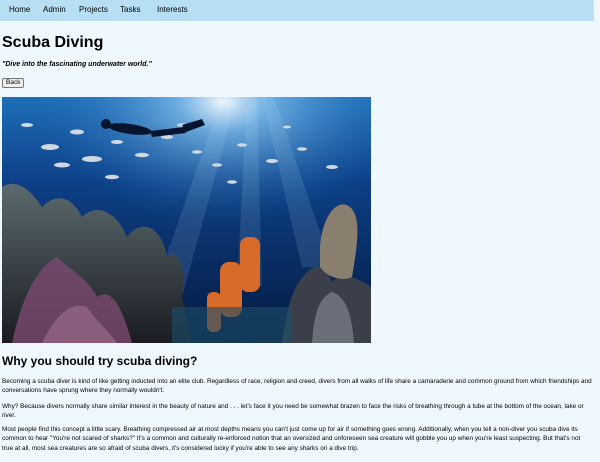  I want to click on nav-interests-link: Interests, so click(172, 10).